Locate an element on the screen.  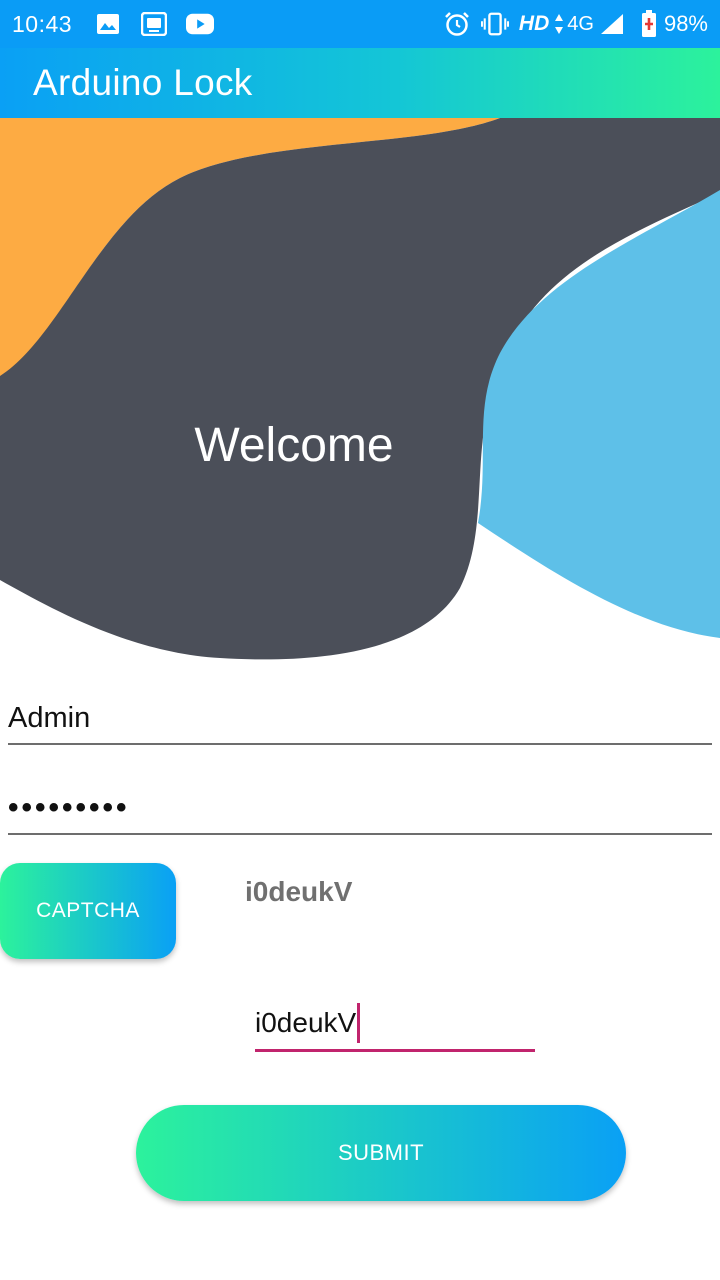
captcha-code-text: i0deukV is located at coordinates (299, 891).